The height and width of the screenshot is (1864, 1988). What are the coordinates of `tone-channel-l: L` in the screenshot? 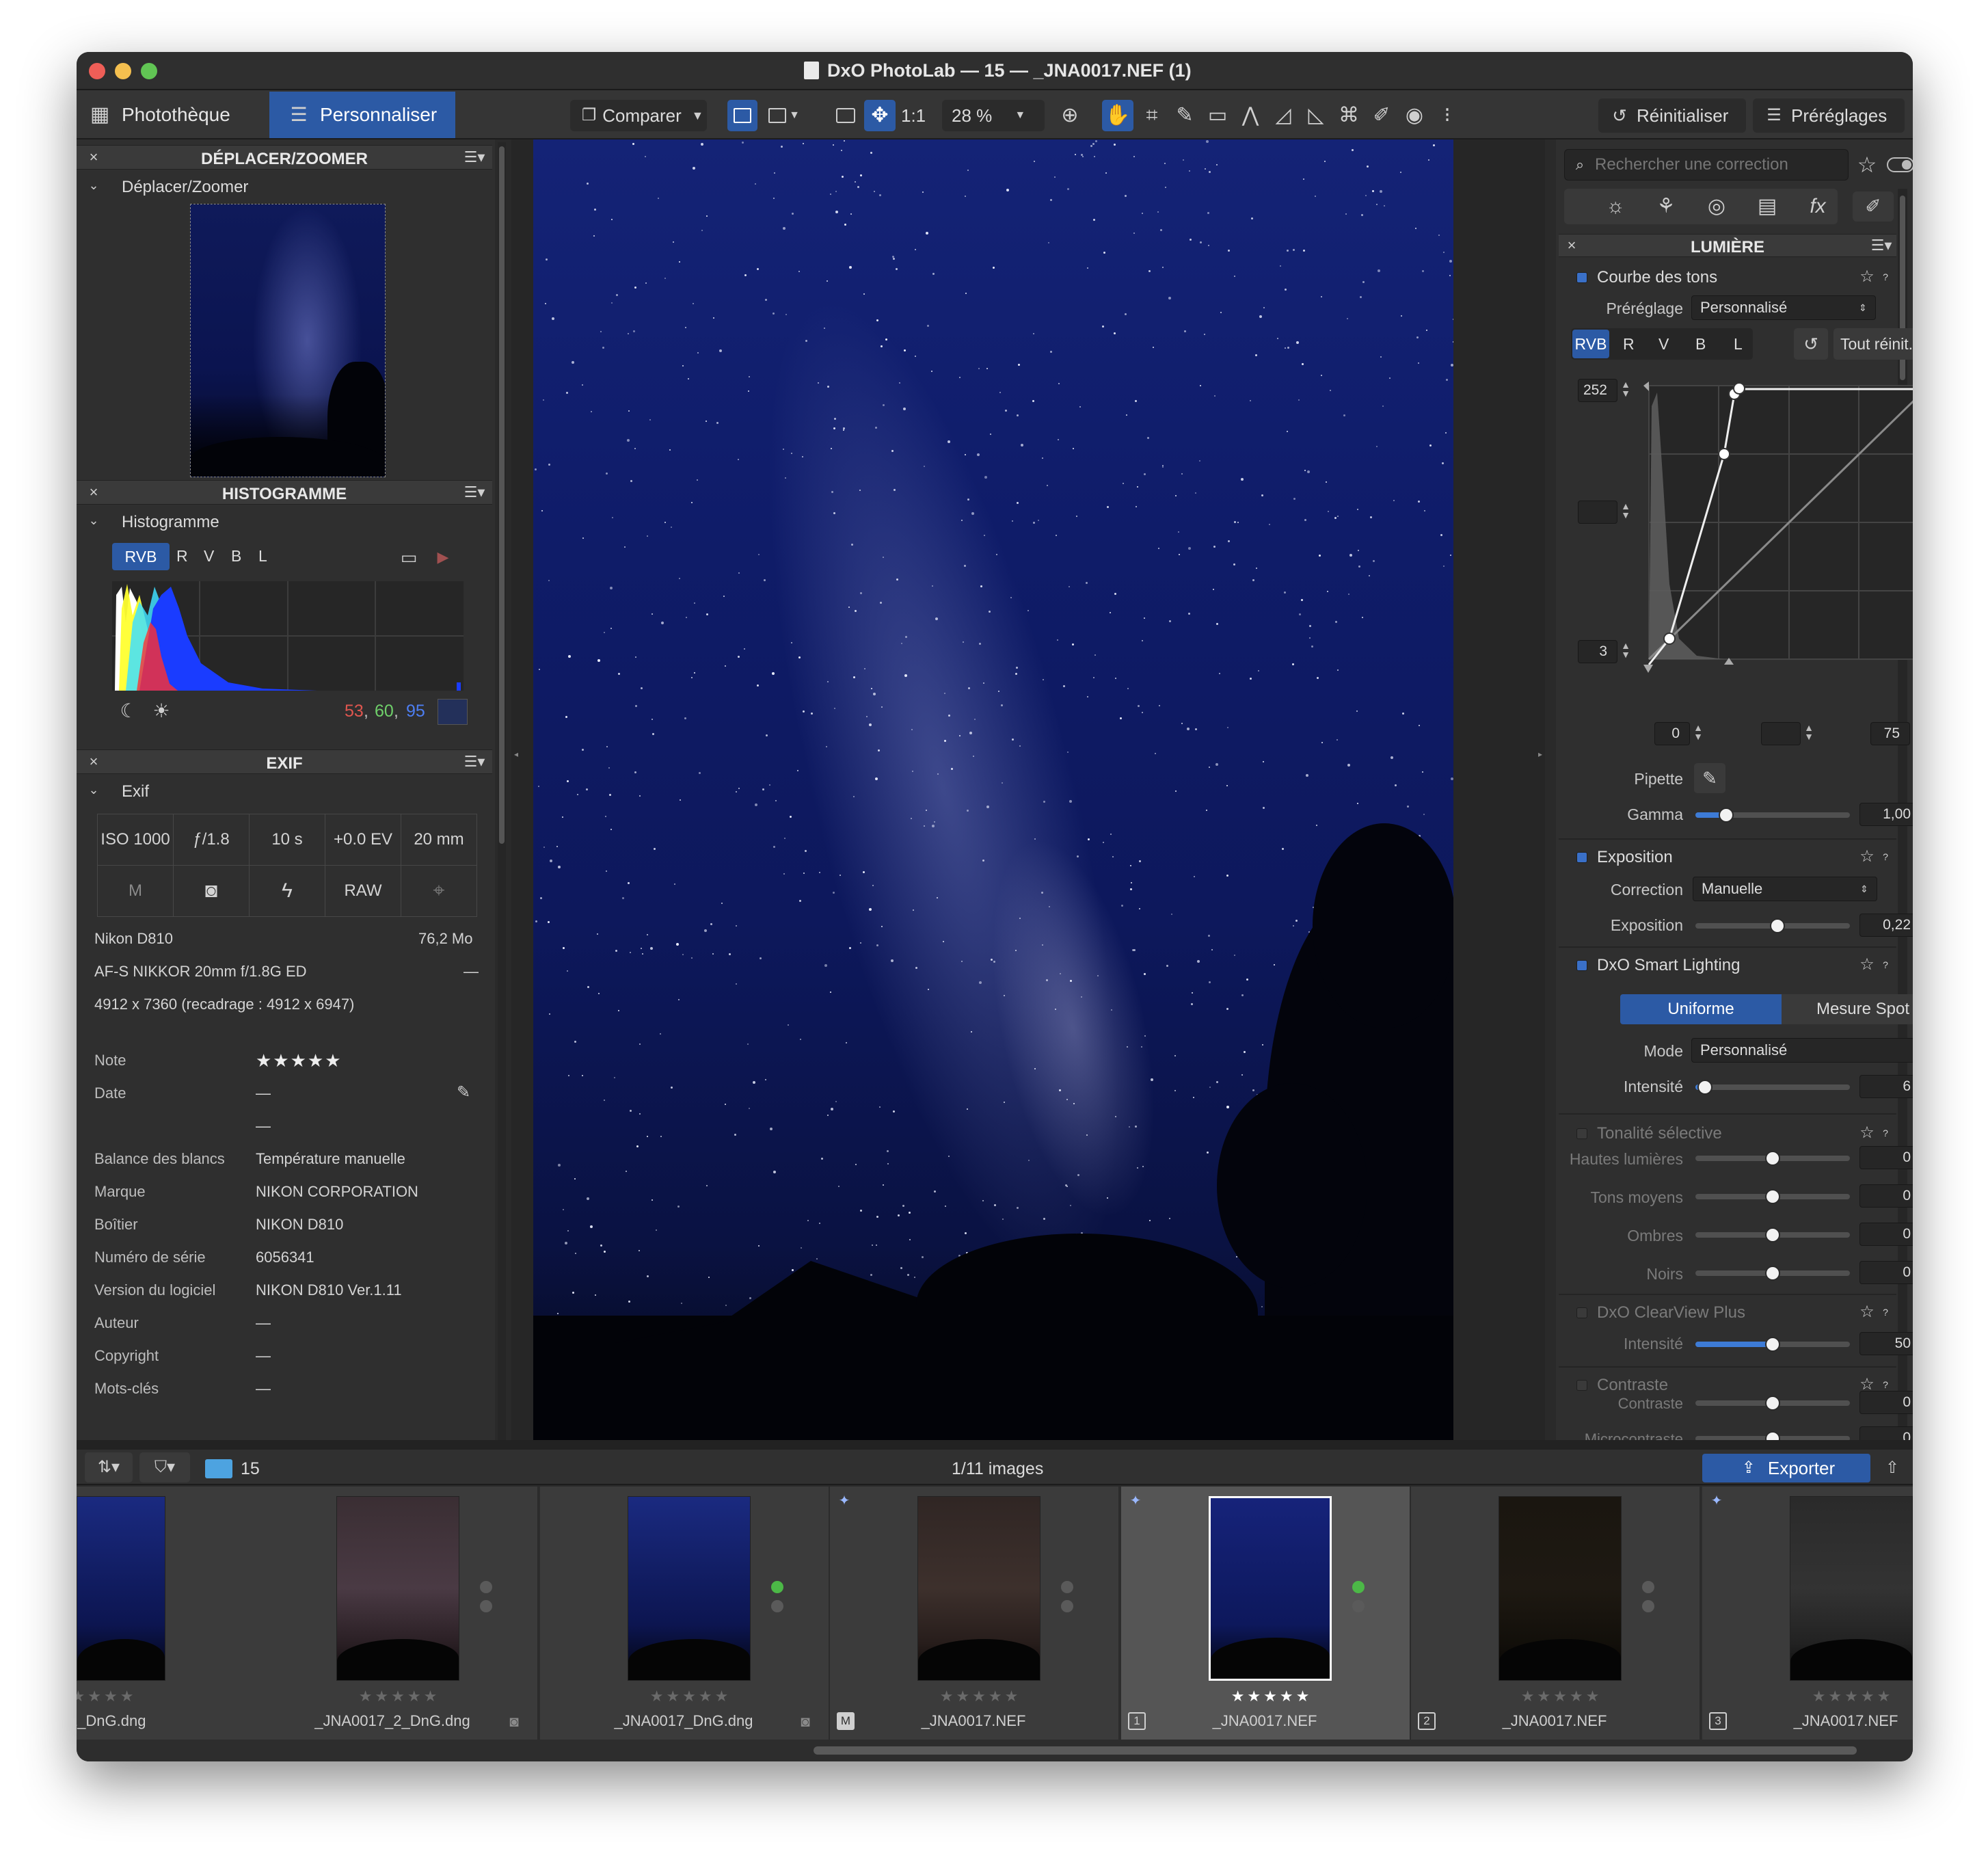 It's located at (1738, 345).